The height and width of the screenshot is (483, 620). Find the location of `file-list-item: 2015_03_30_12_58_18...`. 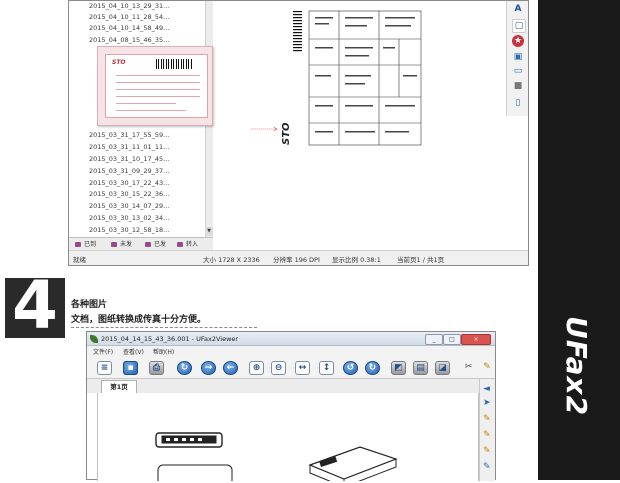

file-list-item: 2015_03_30_12_58_18... is located at coordinates (129, 230).